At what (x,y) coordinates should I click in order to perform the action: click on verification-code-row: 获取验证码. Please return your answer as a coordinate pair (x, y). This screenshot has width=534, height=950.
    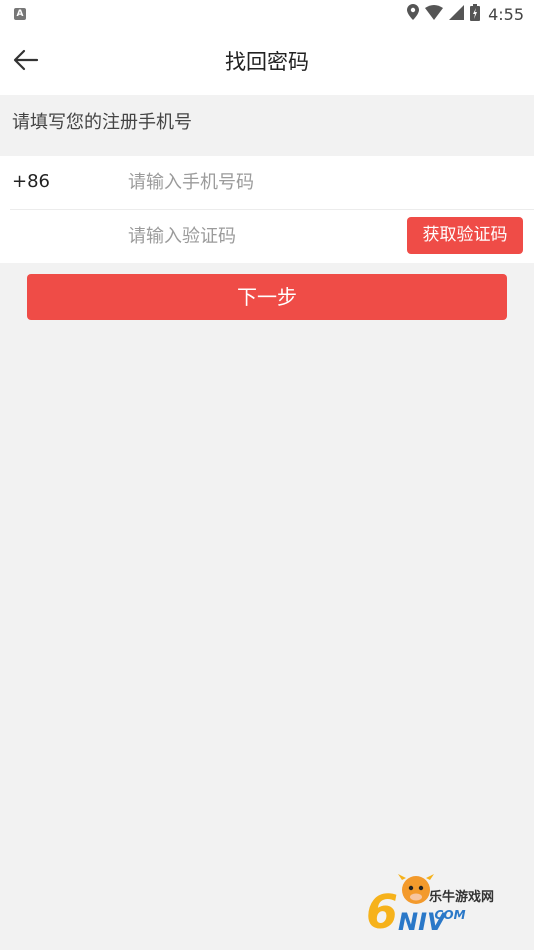
    Looking at the image, I should click on (267, 236).